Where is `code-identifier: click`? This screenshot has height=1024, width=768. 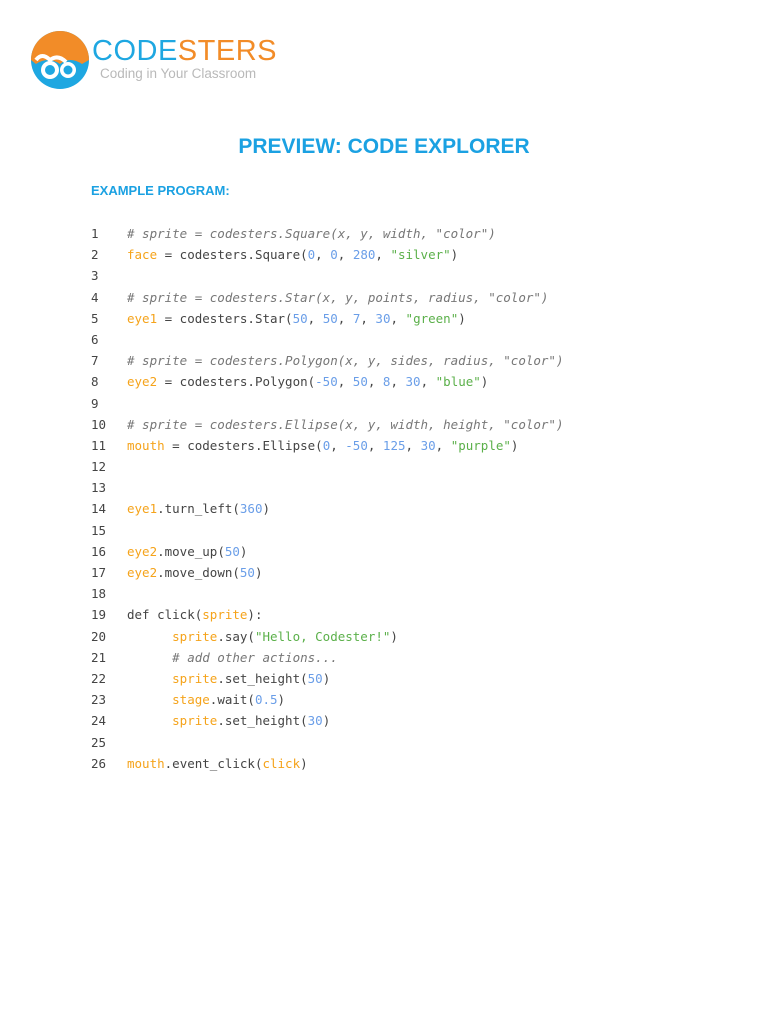
code-identifier: click is located at coordinates (281, 763).